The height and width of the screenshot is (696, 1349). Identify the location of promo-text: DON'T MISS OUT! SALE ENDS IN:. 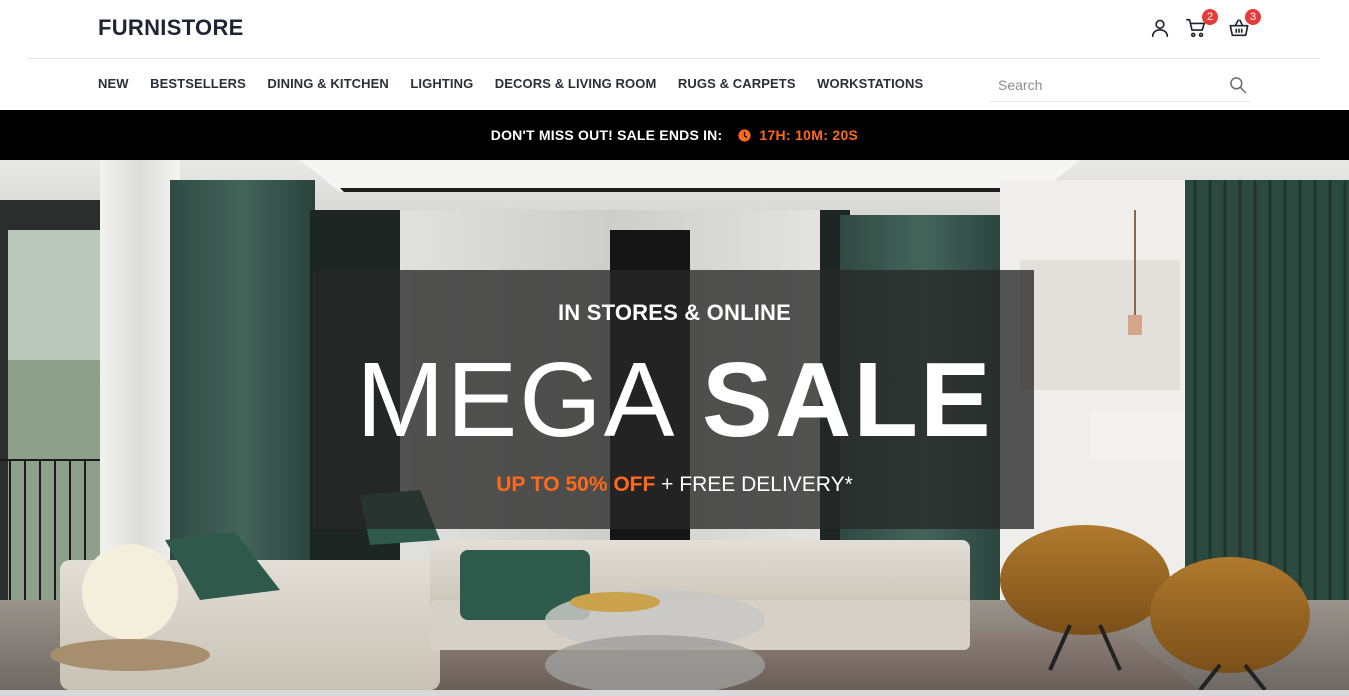
(606, 135).